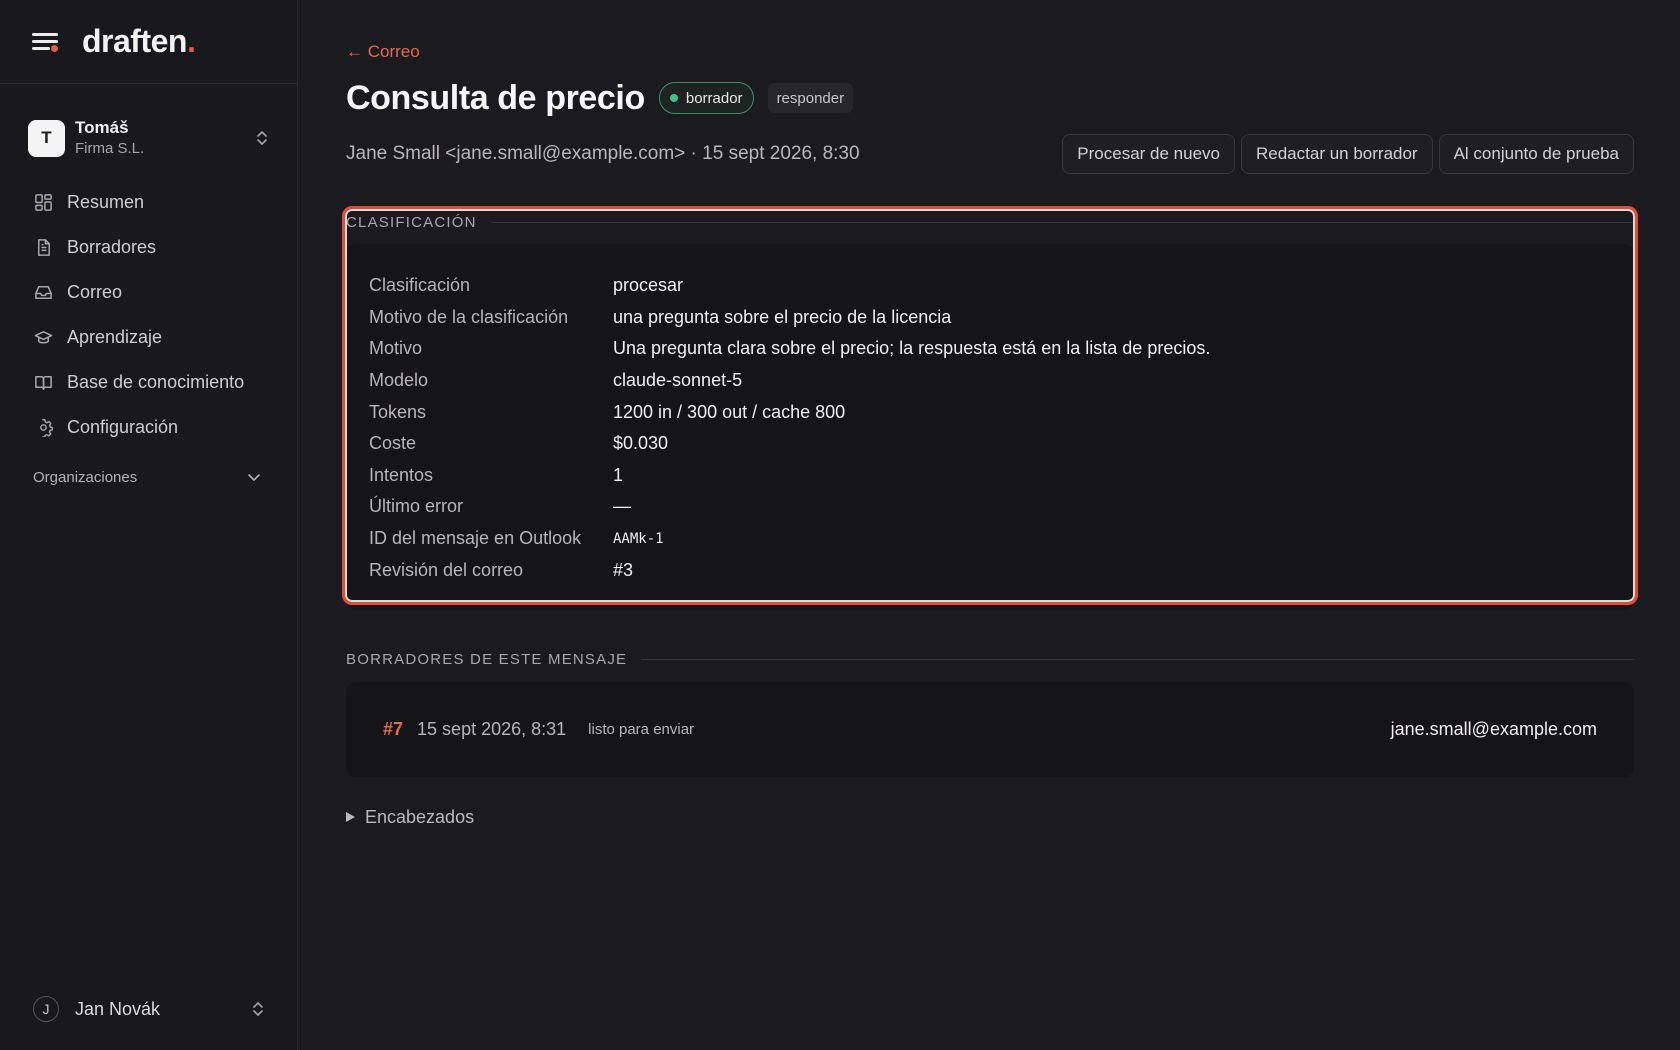 The image size is (1680, 1050). Describe the element at coordinates (43, 292) in the screenshot. I see `inbox-icon` at that location.